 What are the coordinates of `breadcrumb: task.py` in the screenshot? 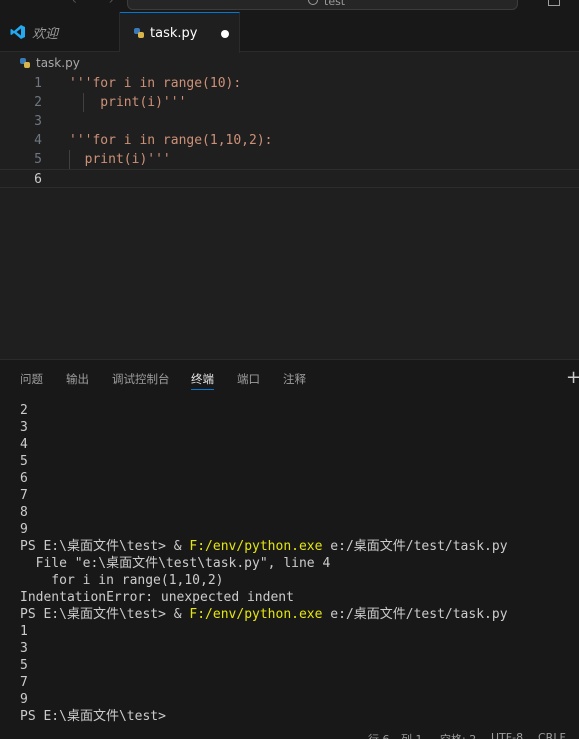 It's located at (50, 63).